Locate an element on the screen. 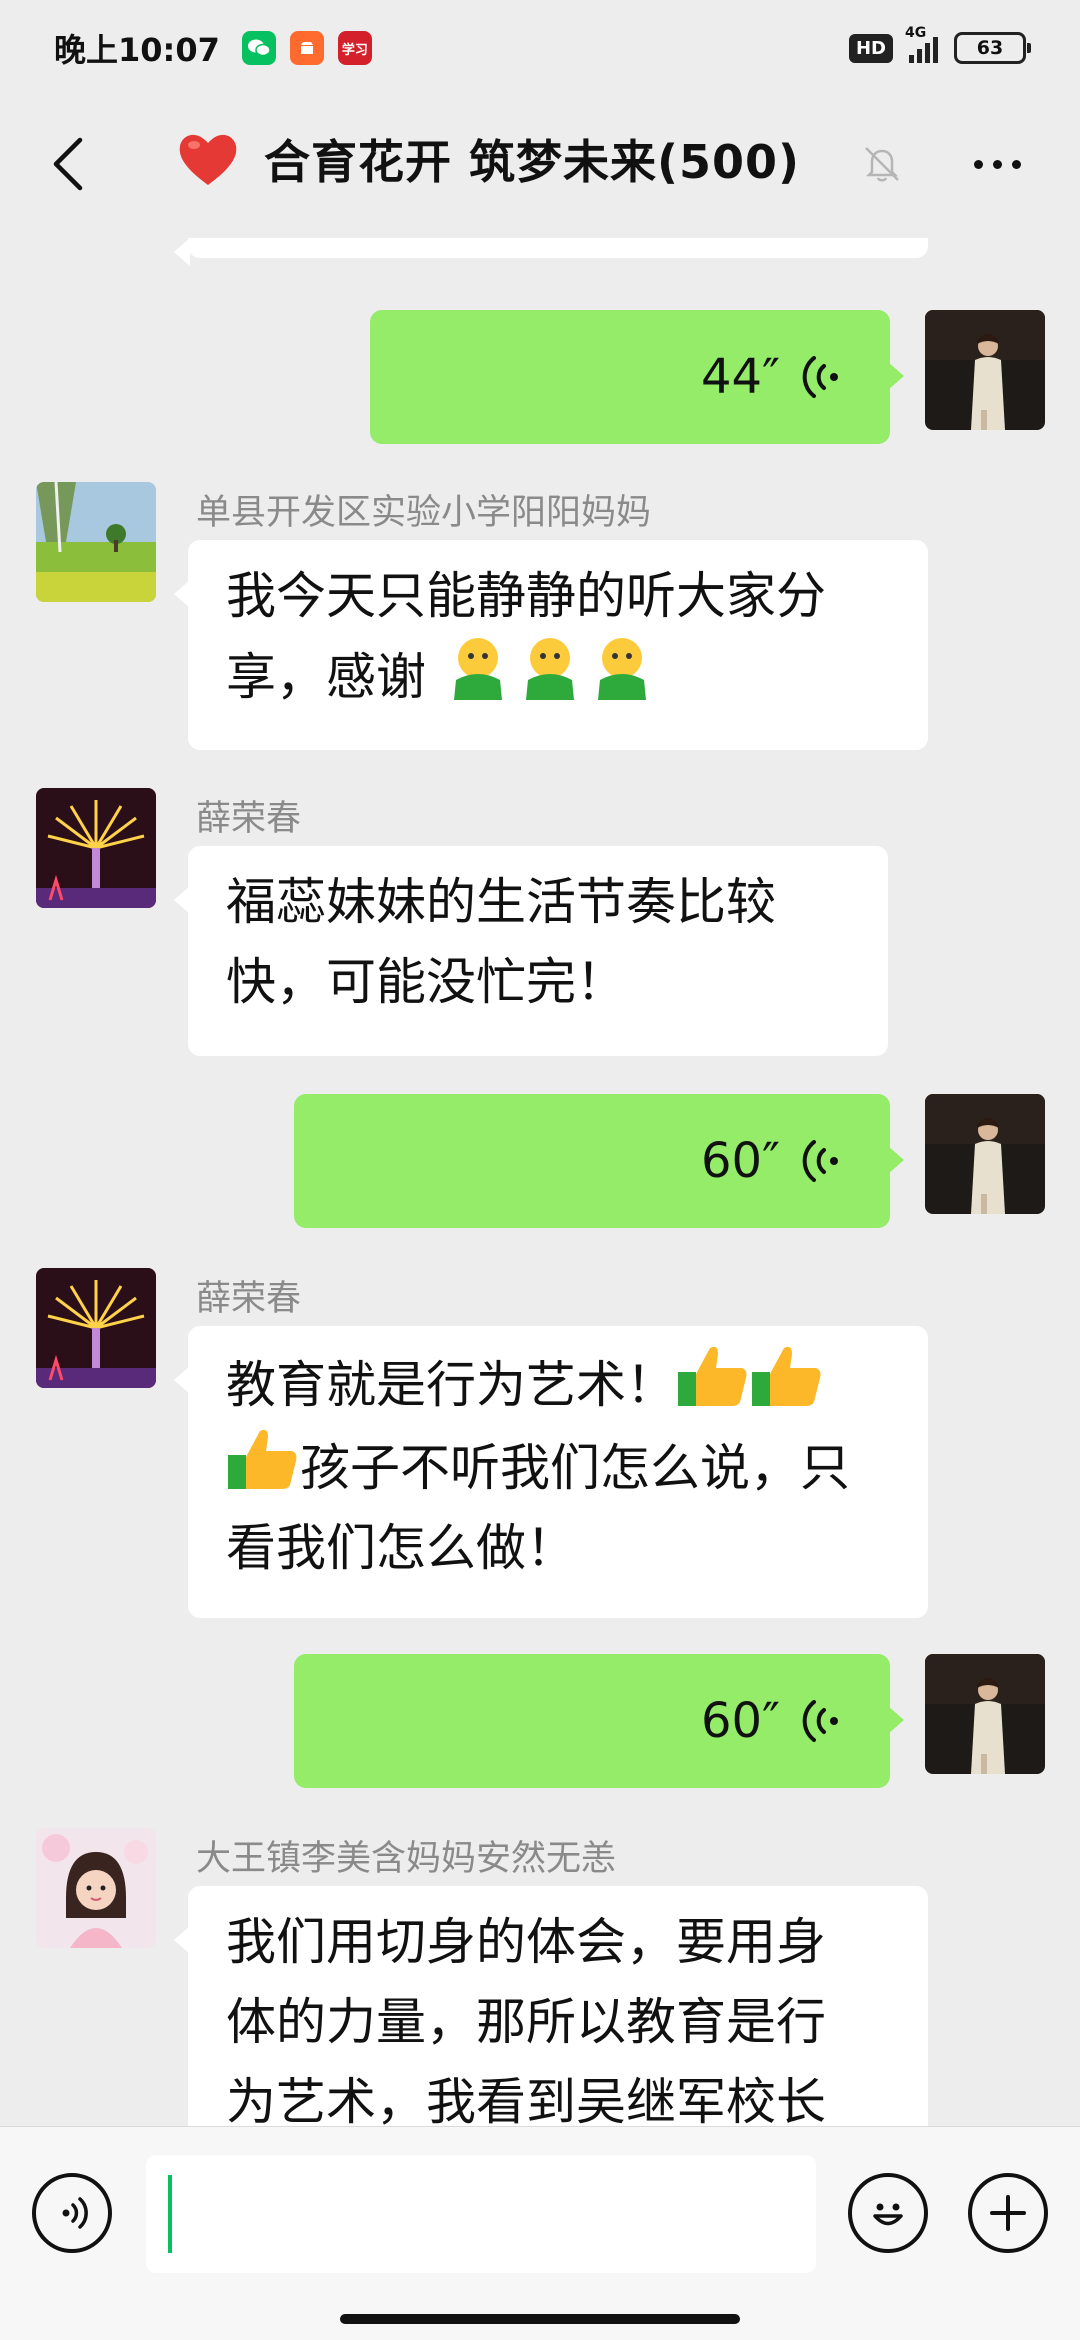  status-right: HD 4G 63 is located at coordinates (939, 44).